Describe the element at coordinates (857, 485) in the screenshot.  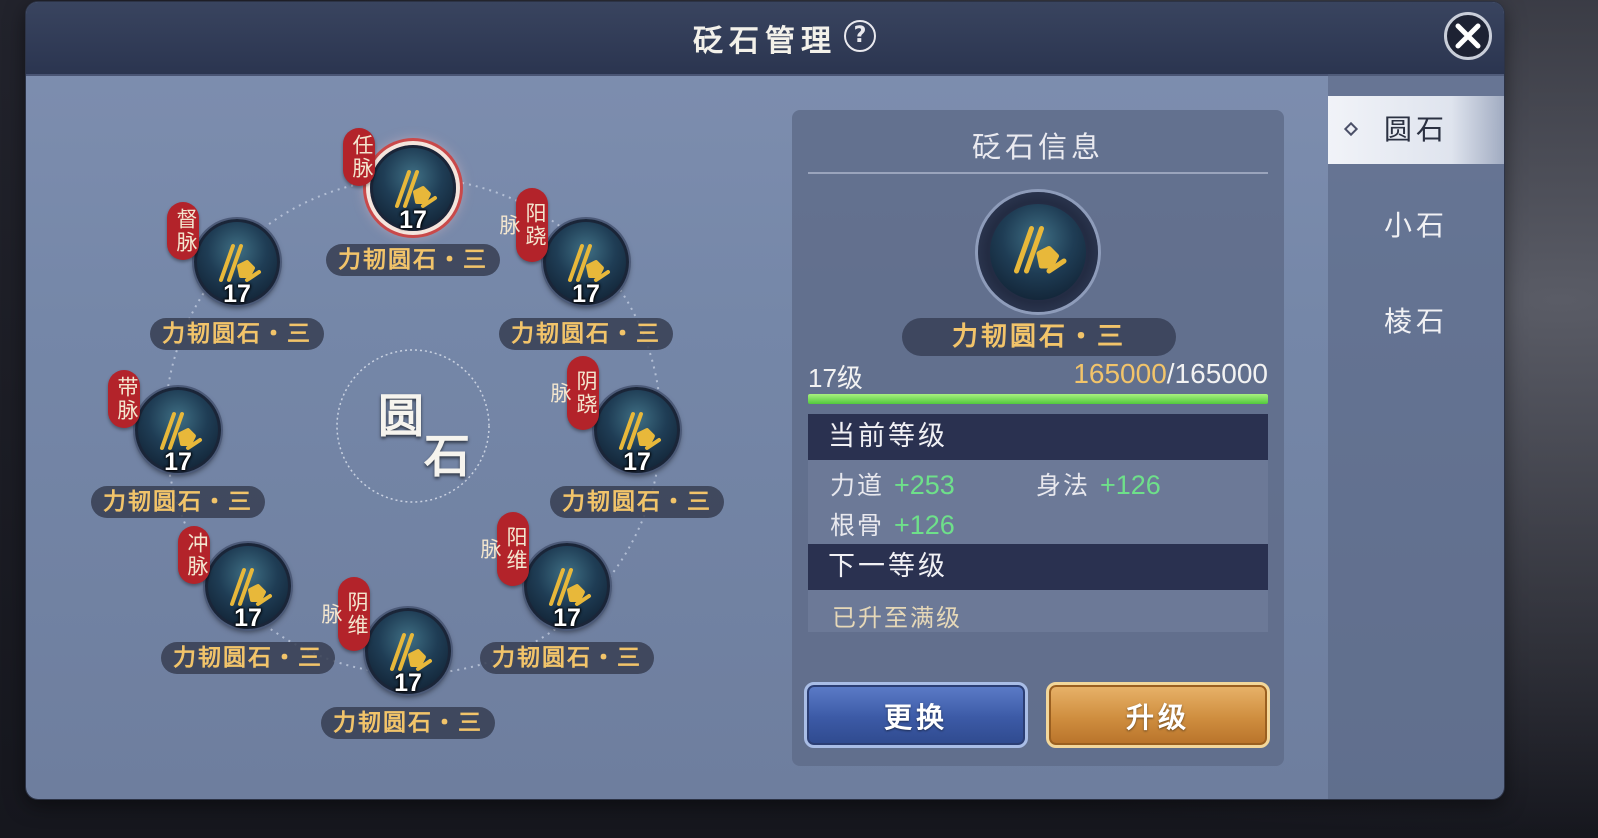
I see `stat-strength-label: 力道` at that location.